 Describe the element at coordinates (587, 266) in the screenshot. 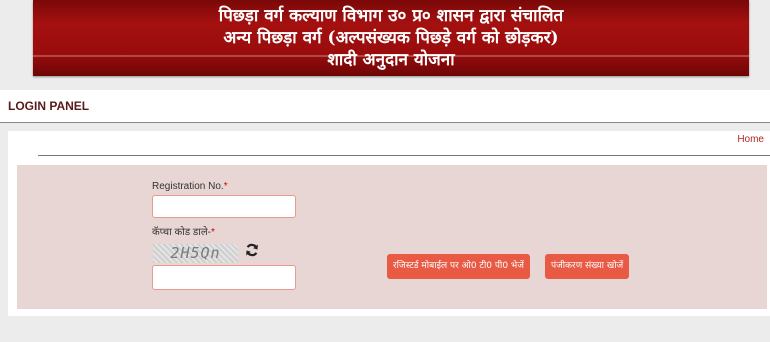

I see `find-registration-button: पंजीकरण संख्या खोजें` at that location.